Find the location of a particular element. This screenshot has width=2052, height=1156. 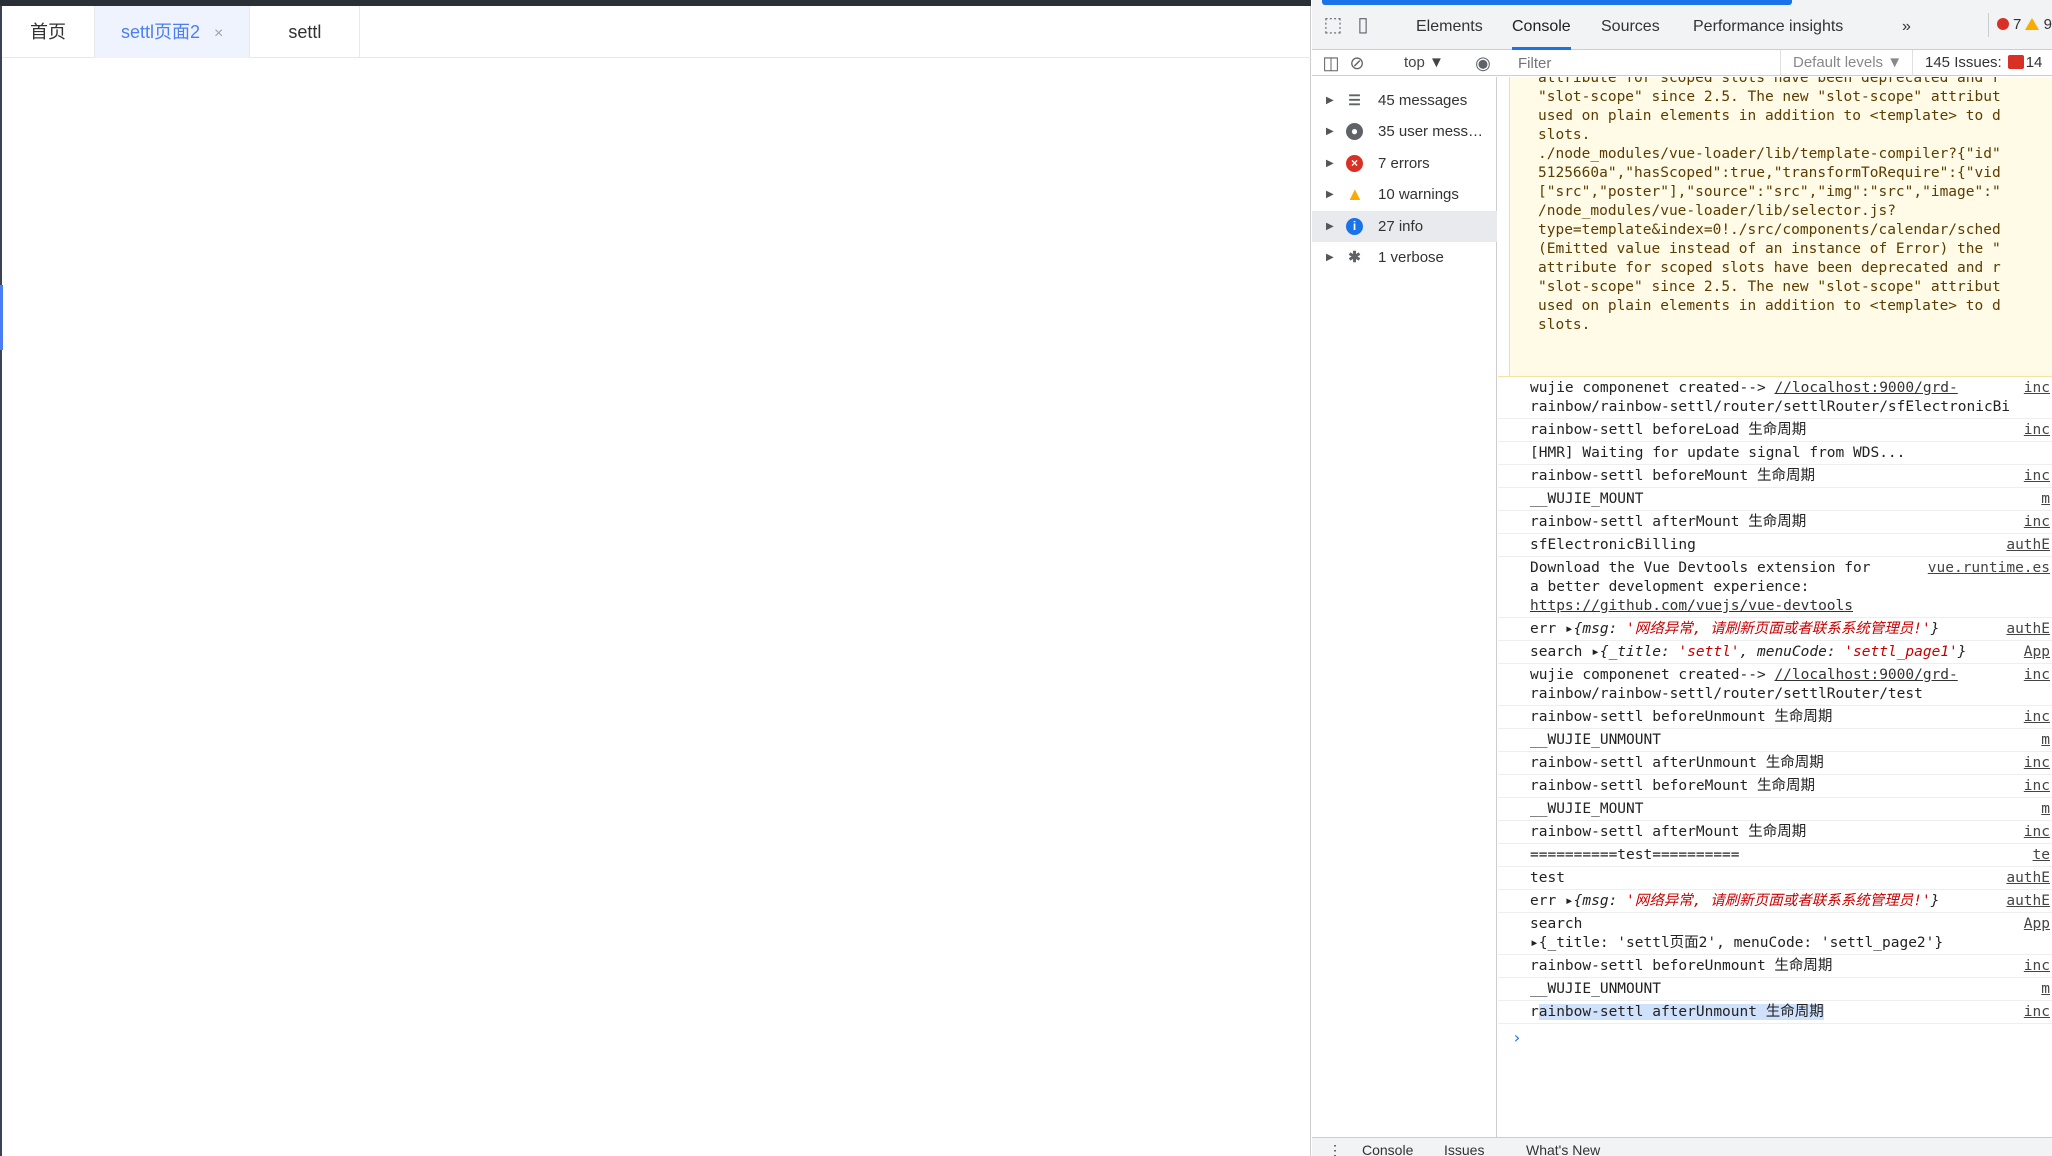

drawer-tab-whats-new: What's New is located at coordinates (1563, 1149).